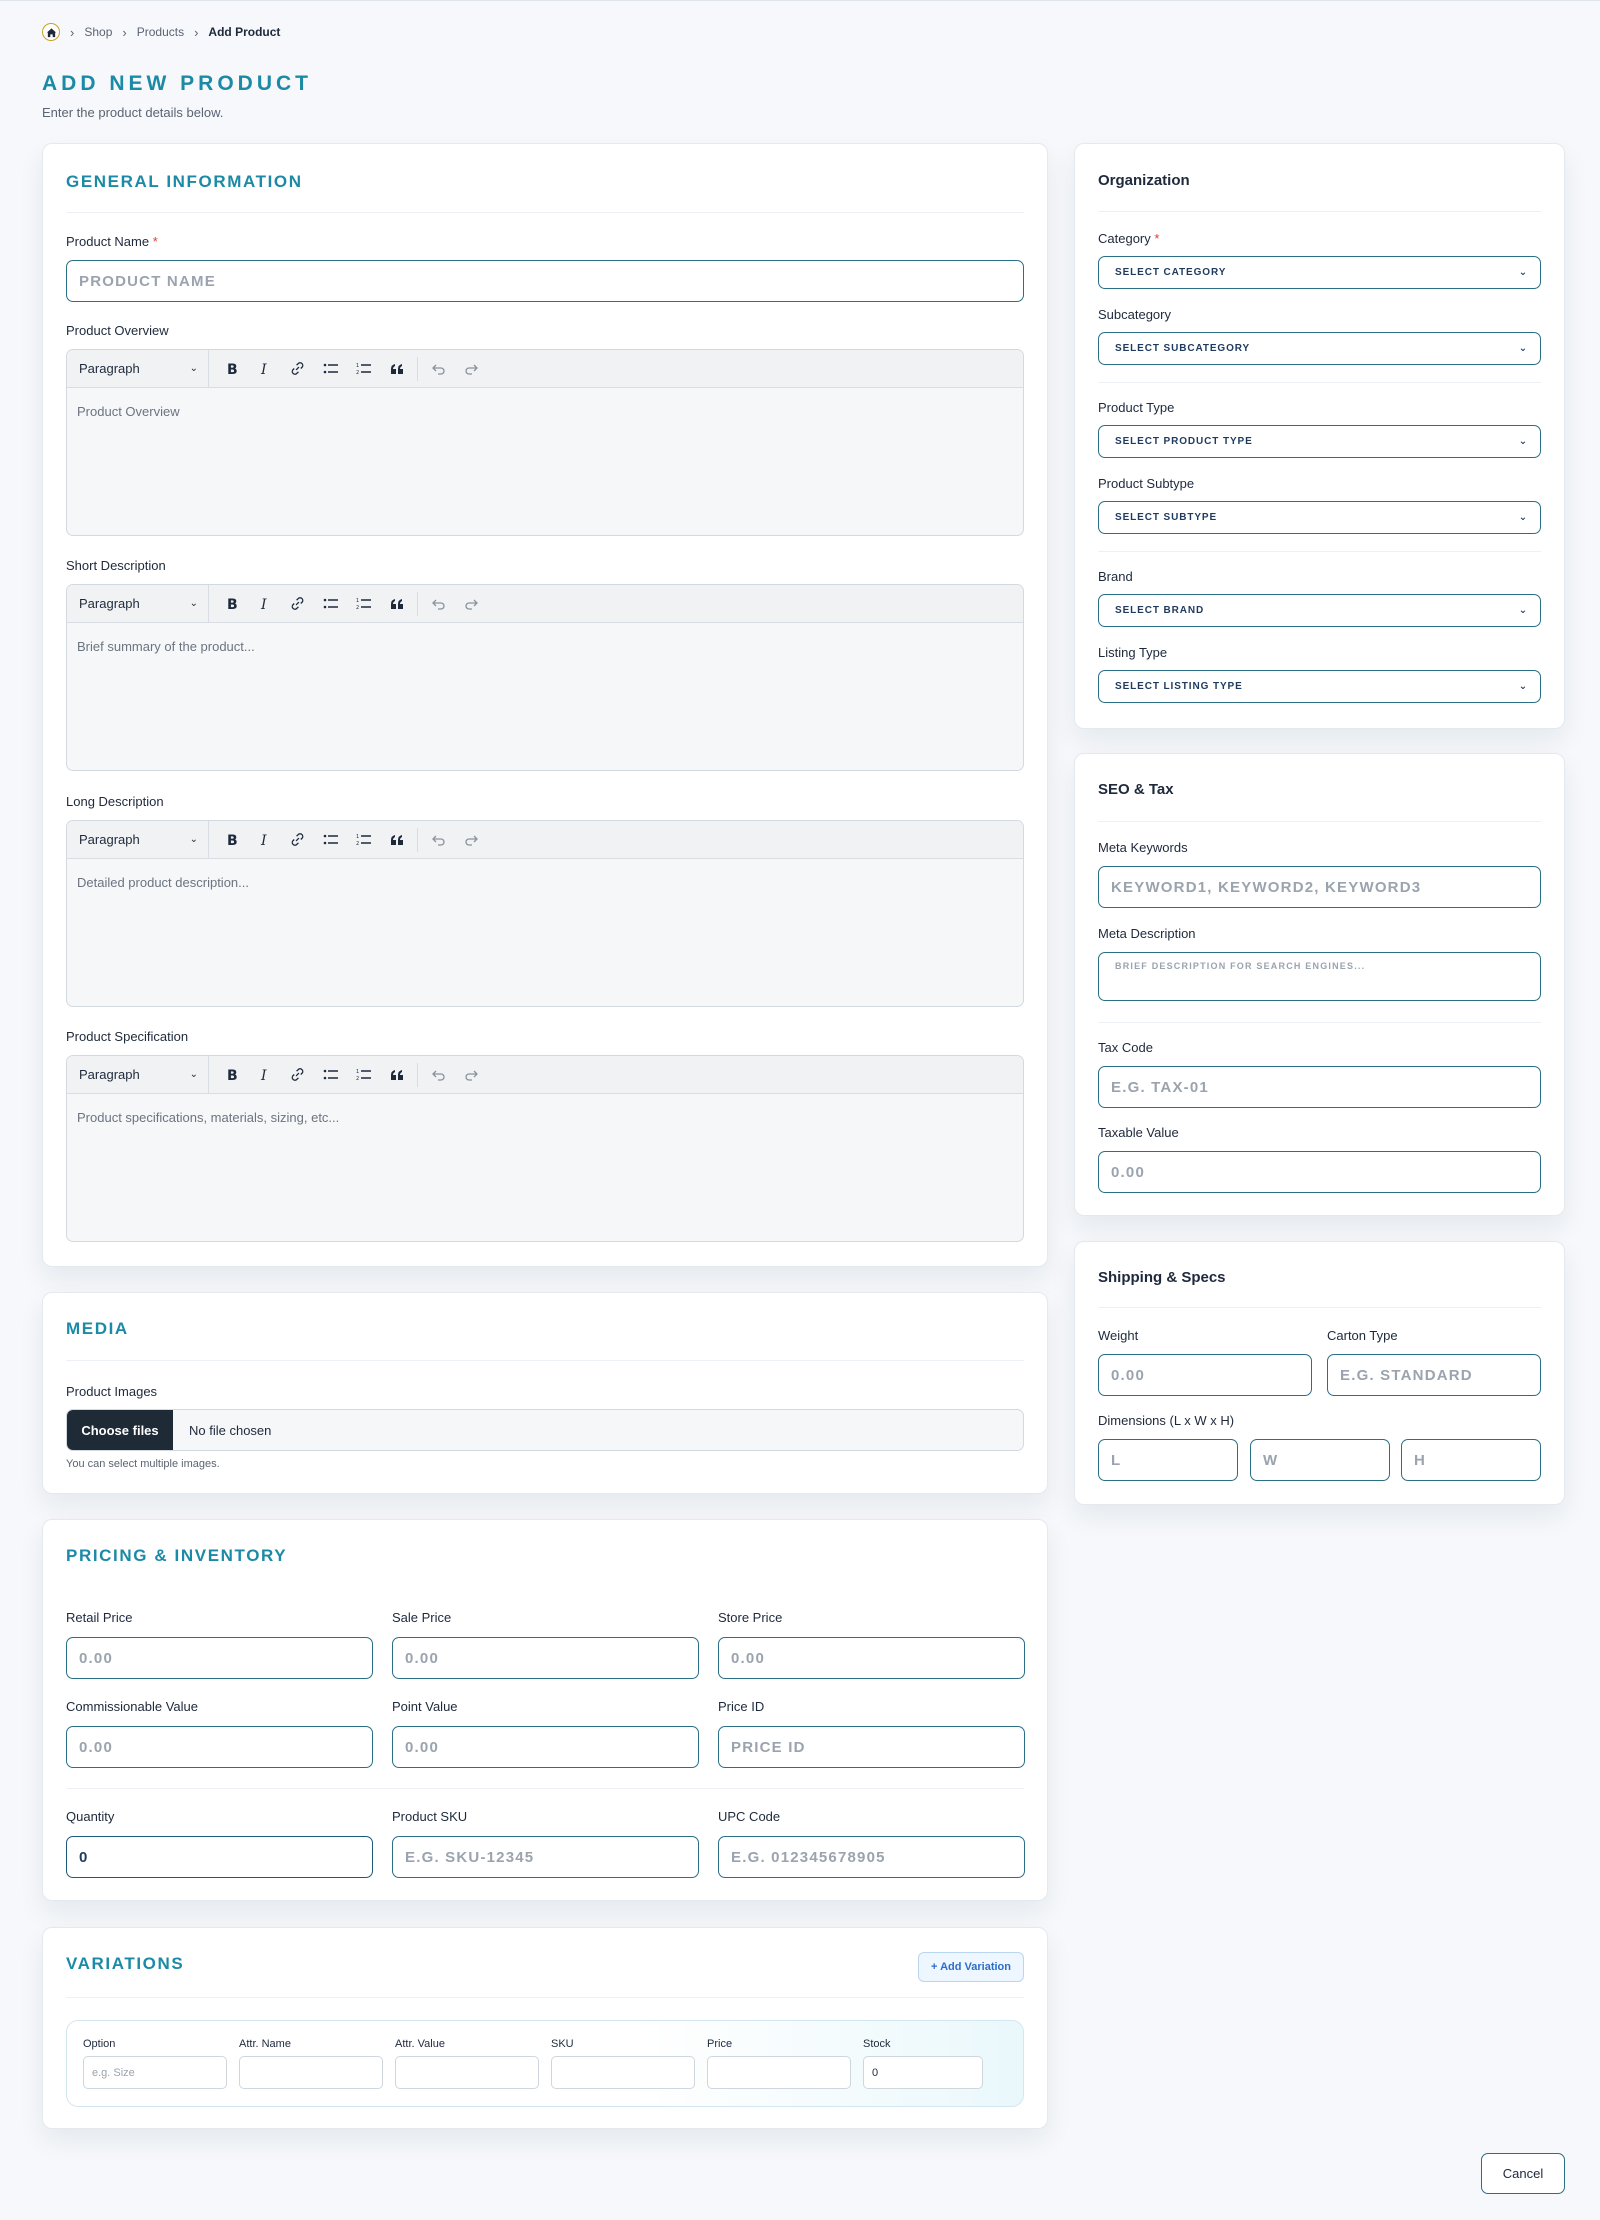 Image resolution: width=1600 pixels, height=2220 pixels. What do you see at coordinates (1319, 976) in the screenshot?
I see `meta-description-textarea` at bounding box center [1319, 976].